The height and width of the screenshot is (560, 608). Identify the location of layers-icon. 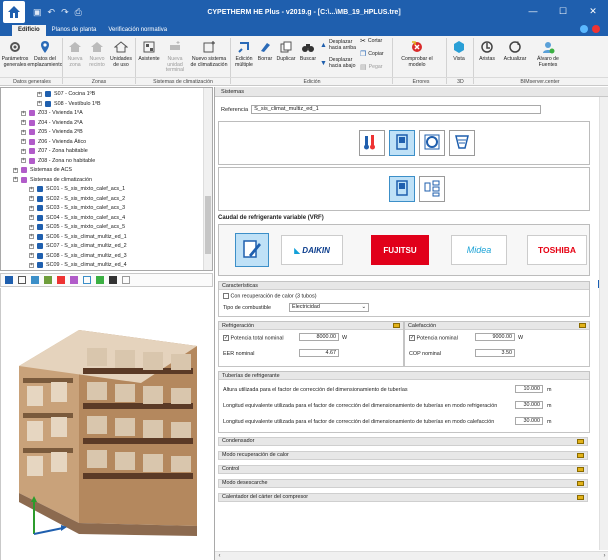
(74, 280).